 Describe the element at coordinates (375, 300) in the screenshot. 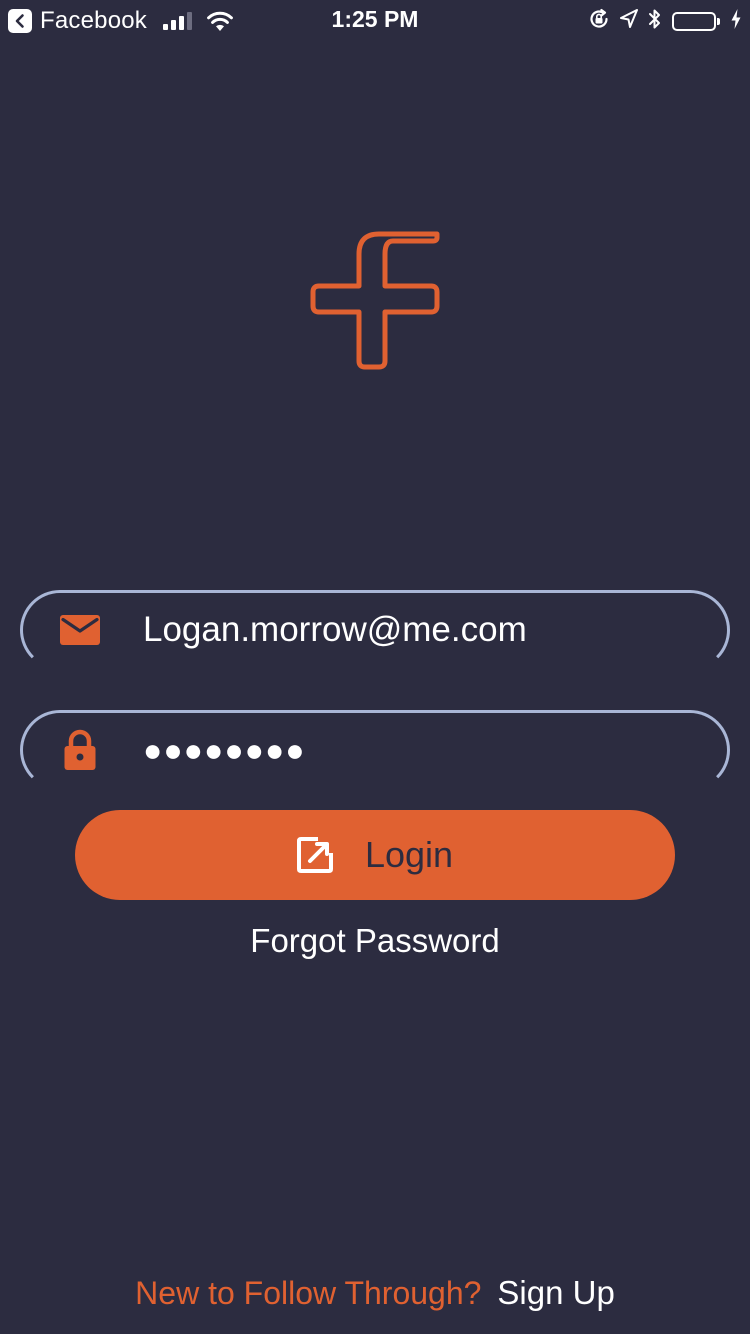

I see `follow-through-logo-icon` at that location.